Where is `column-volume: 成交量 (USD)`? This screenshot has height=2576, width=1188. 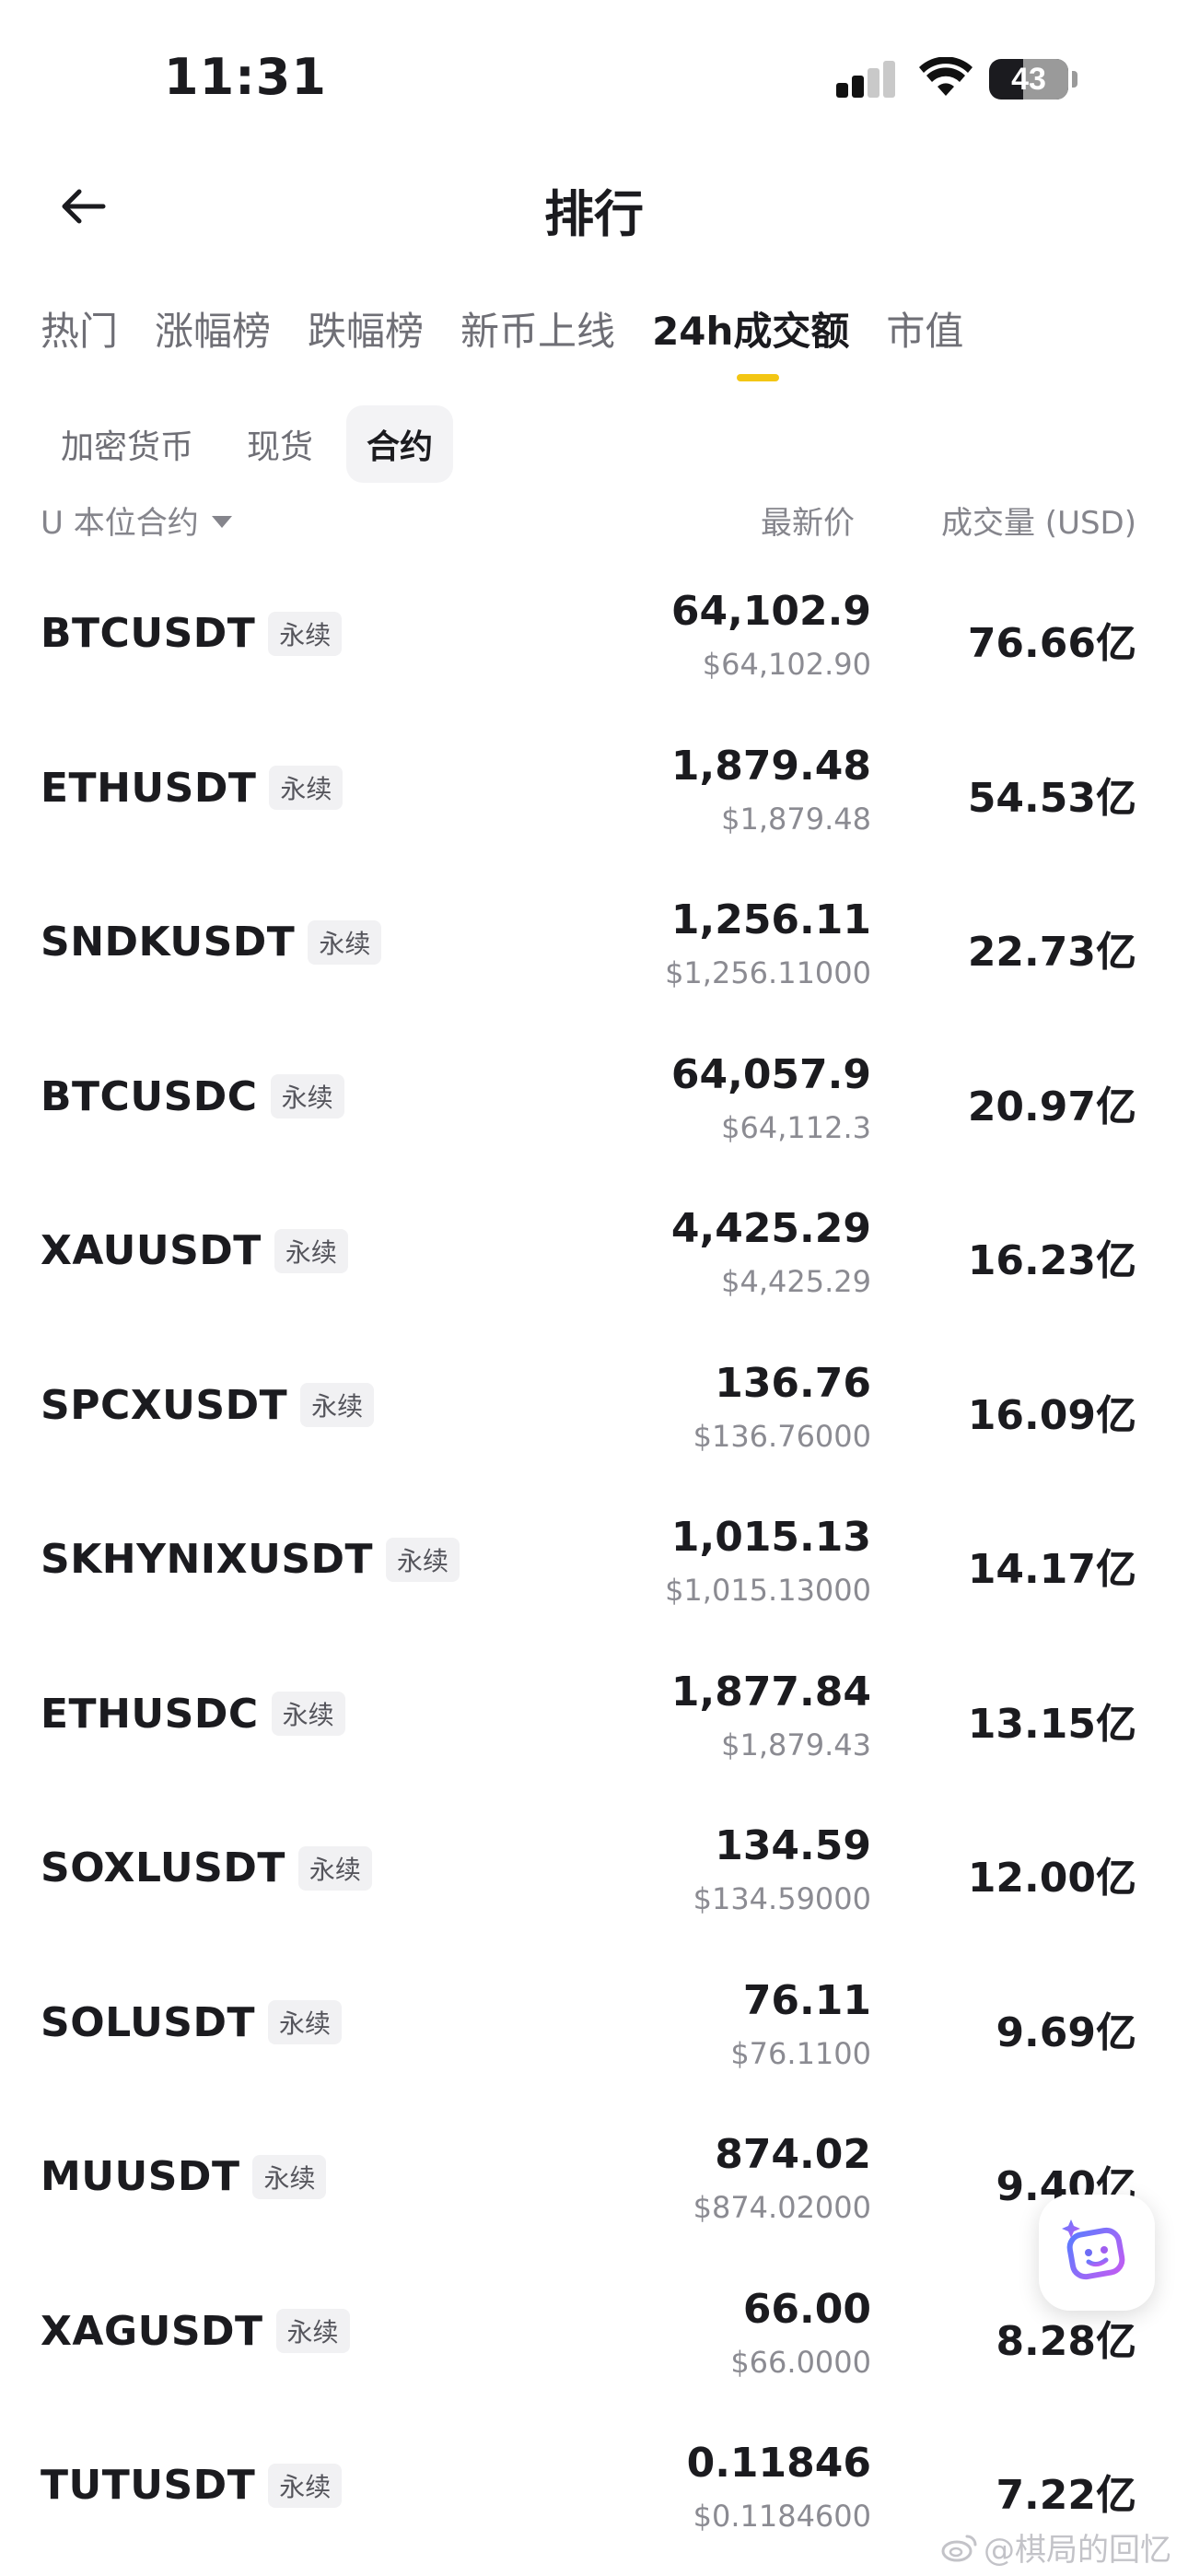
column-volume: 成交量 (USD) is located at coordinates (1038, 520).